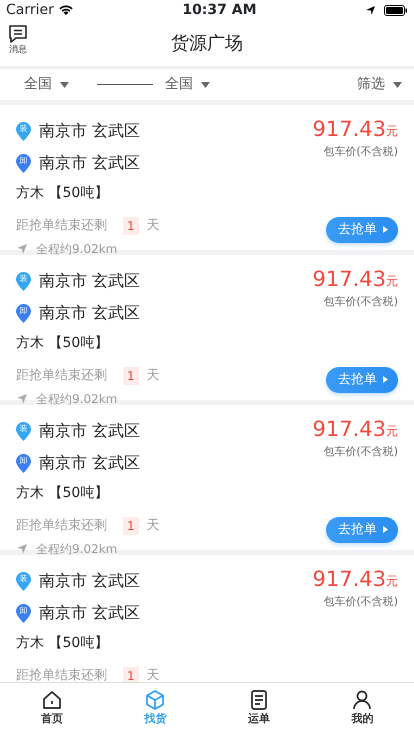 The height and width of the screenshot is (736, 414). I want to click on battery-icon, so click(396, 10).